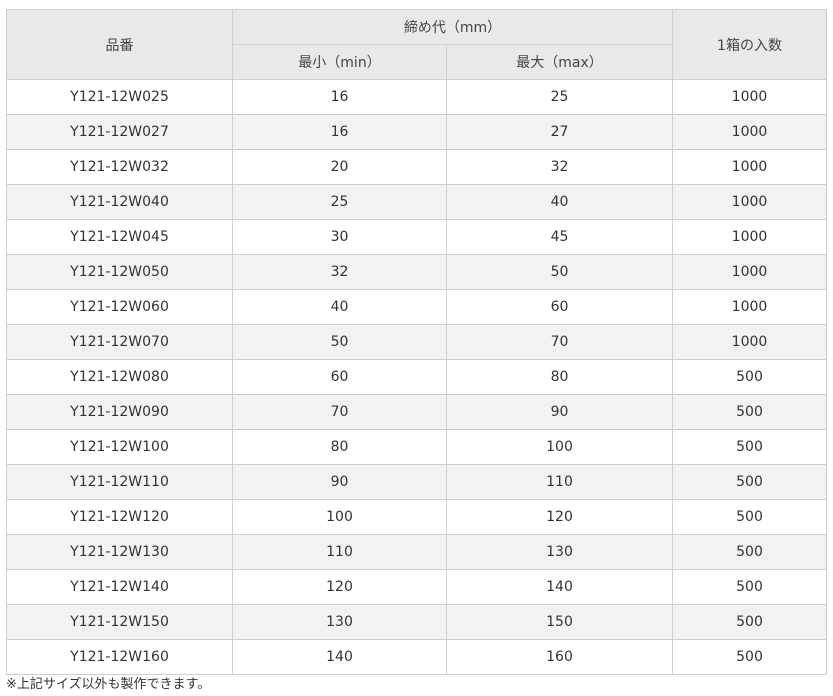 The height and width of the screenshot is (696, 833). Describe the element at coordinates (119, 587) in the screenshot. I see `cell-part-number: Y121-12W140` at that location.